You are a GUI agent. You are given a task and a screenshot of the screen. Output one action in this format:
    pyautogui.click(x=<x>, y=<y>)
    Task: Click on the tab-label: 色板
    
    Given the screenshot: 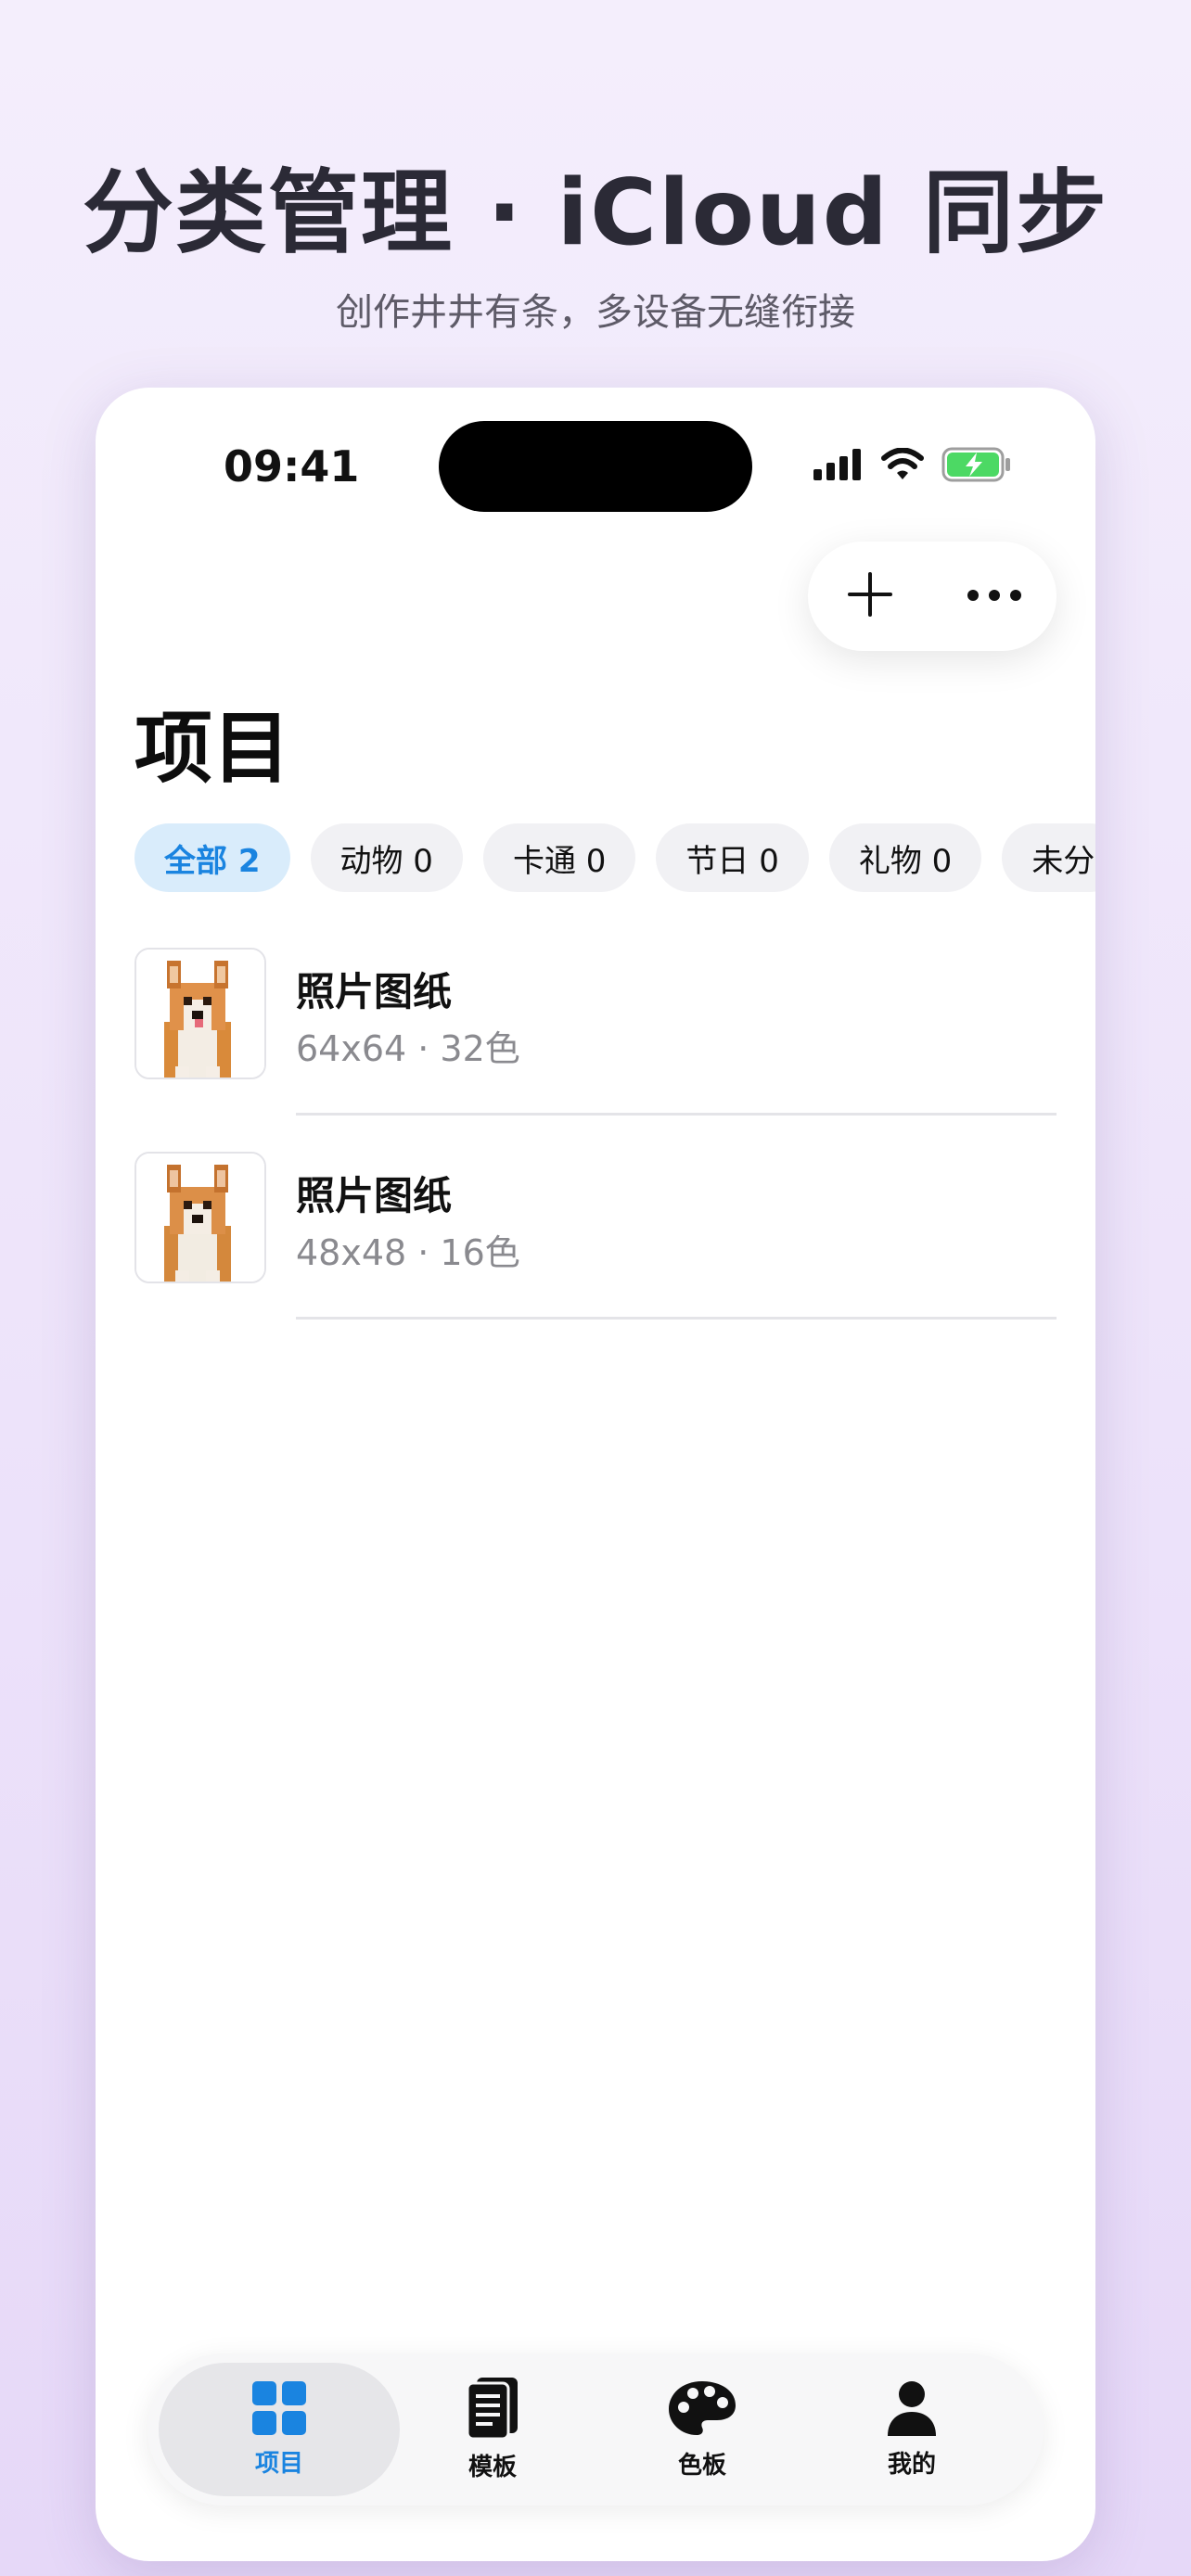 What is the action you would take?
    pyautogui.click(x=701, y=2465)
    